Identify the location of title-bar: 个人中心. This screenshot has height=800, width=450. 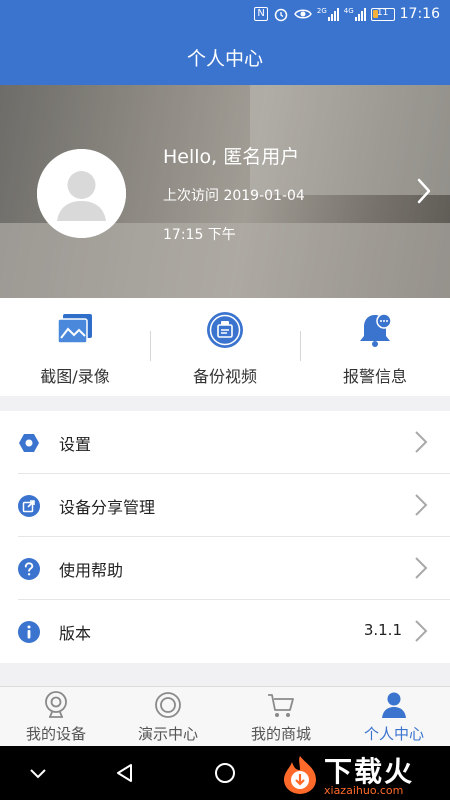
(225, 57).